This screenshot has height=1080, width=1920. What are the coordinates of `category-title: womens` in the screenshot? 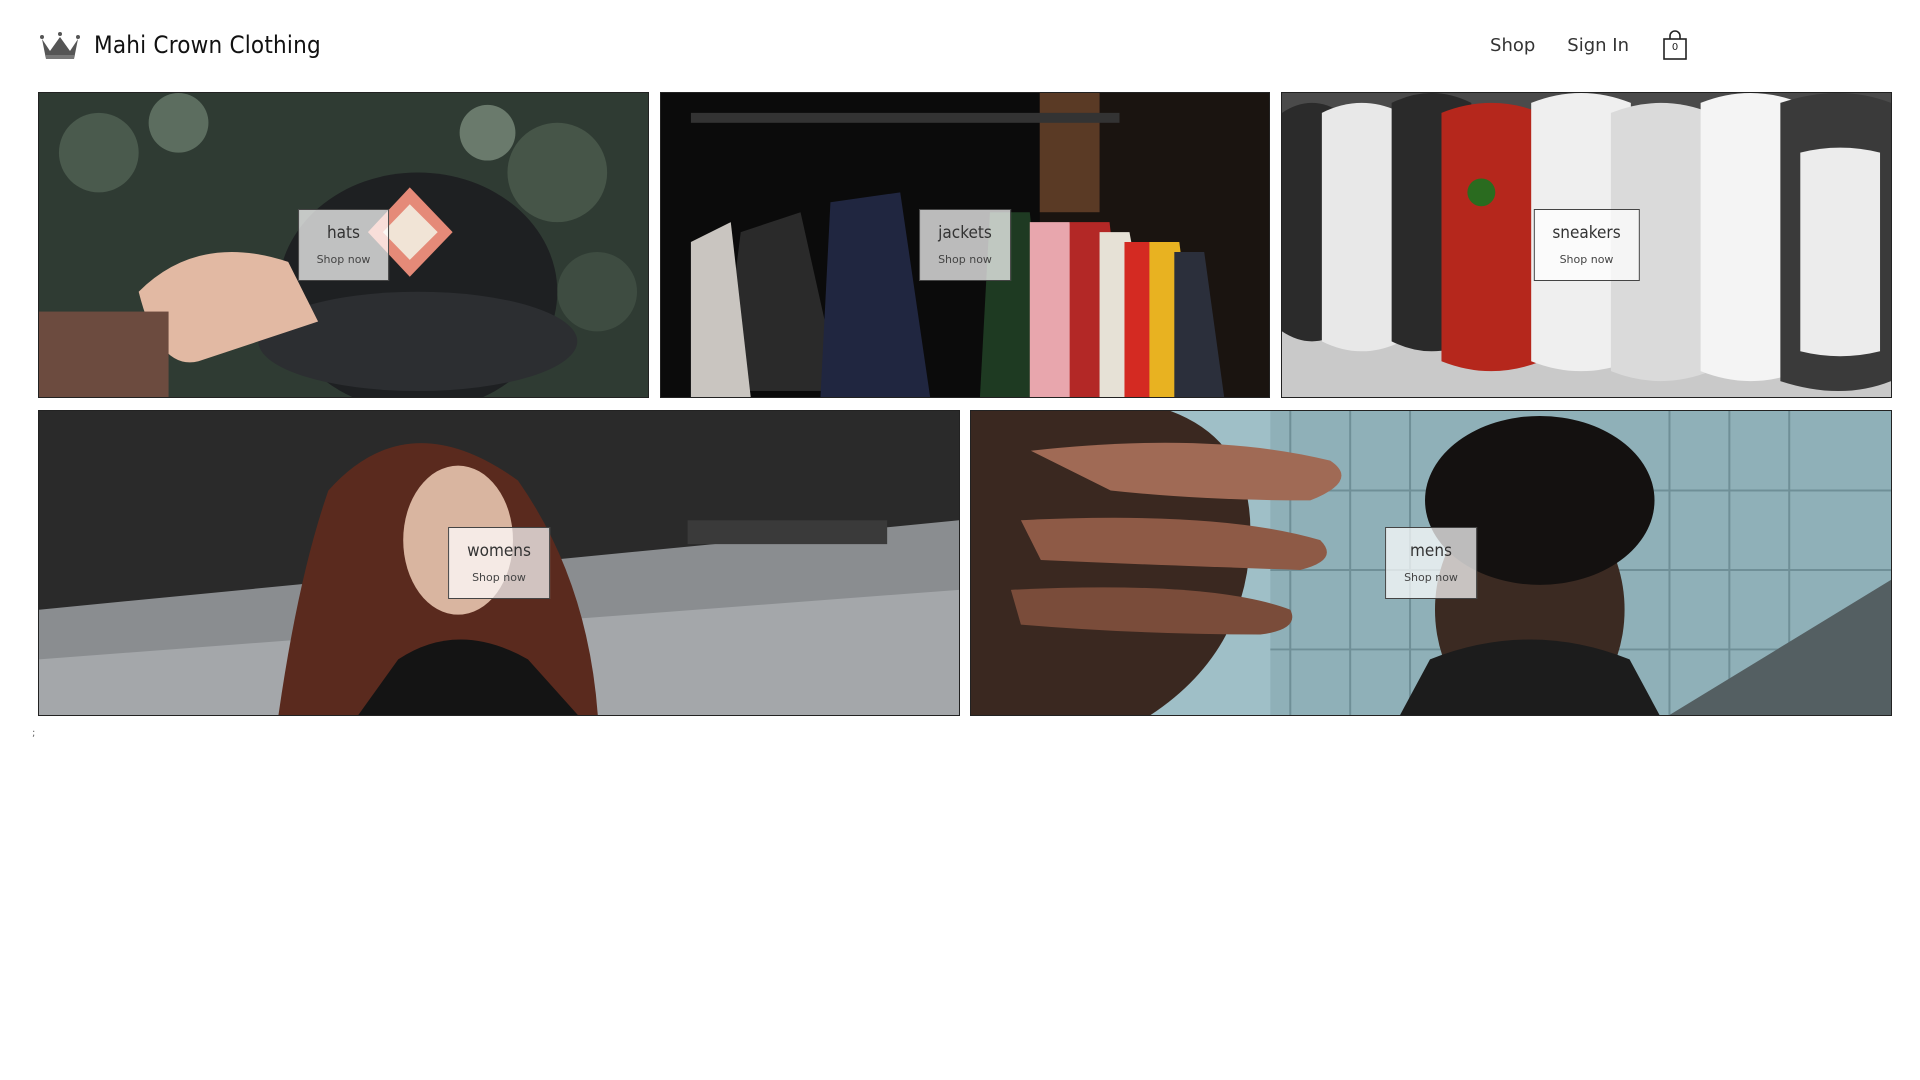 It's located at (499, 551).